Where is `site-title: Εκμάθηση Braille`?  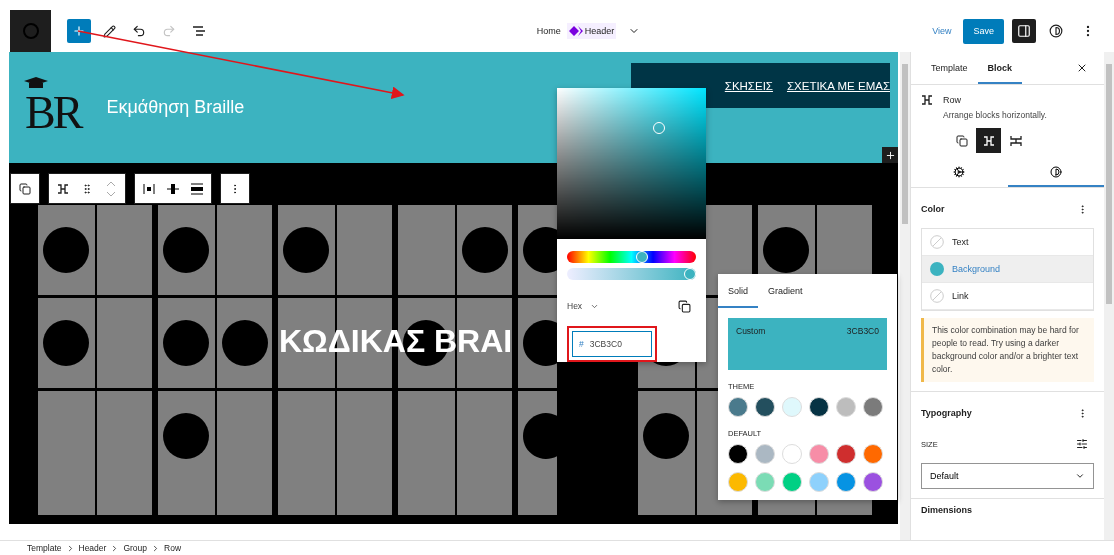
site-title: Εκμάθηση Braille is located at coordinates (175, 107).